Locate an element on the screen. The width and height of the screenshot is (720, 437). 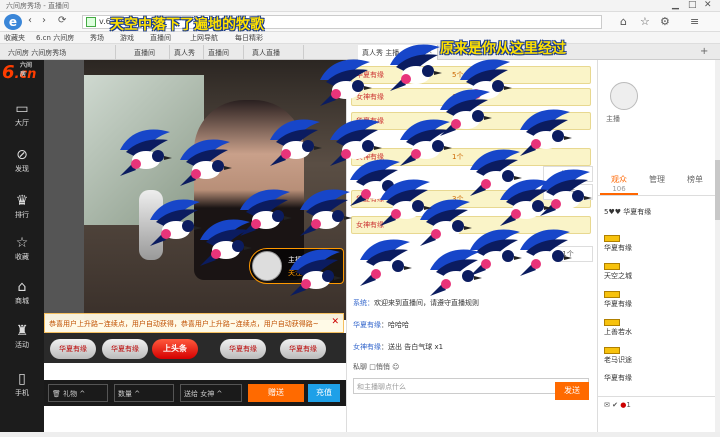
tab-viewers: 观众 106 is located at coordinates (619, 184).